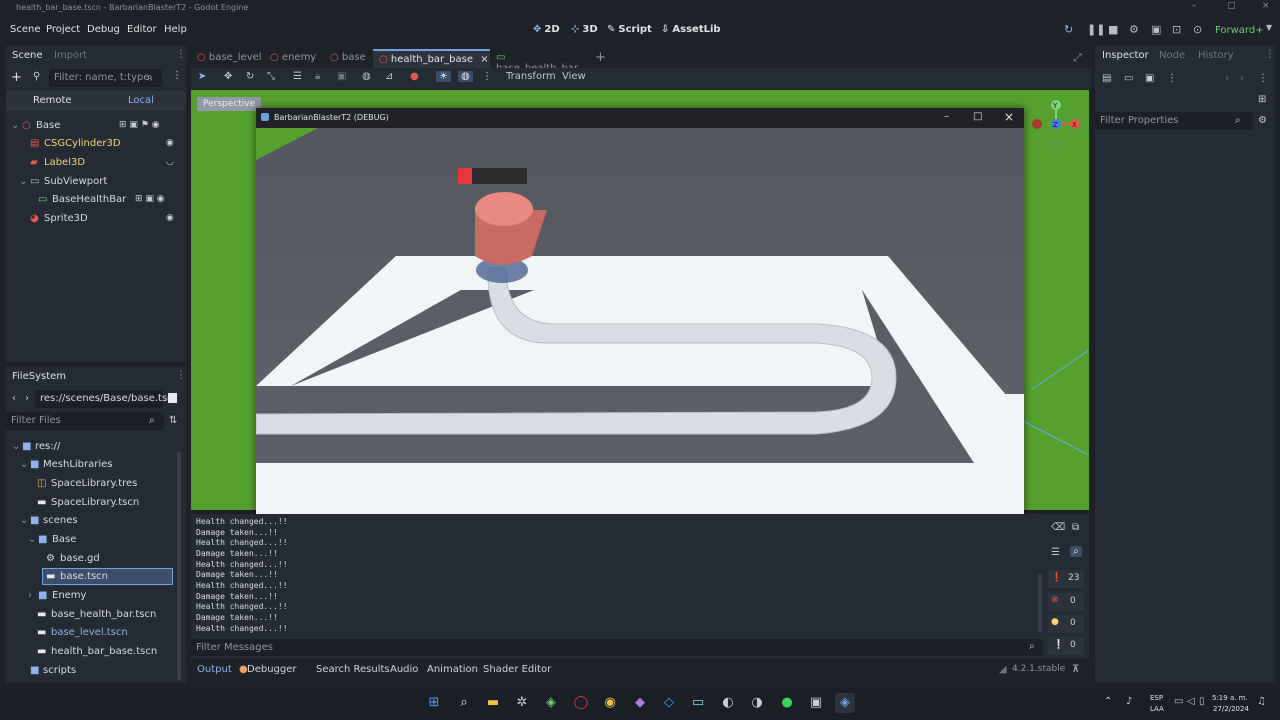  What do you see at coordinates (172, 398) in the screenshot?
I see `split-view-icon` at bounding box center [172, 398].